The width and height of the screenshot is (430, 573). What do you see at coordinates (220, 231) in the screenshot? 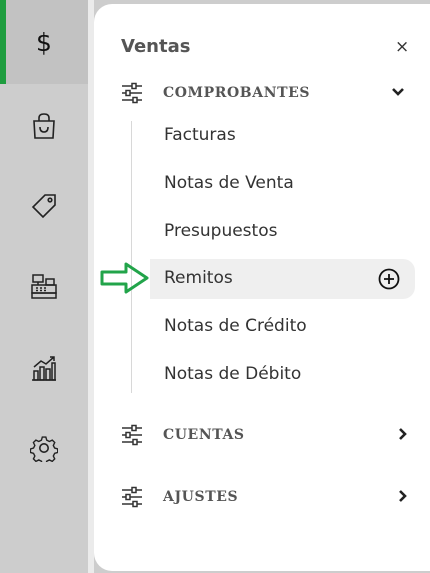
I see `menu-item-presupuestos: Presupuestos` at bounding box center [220, 231].